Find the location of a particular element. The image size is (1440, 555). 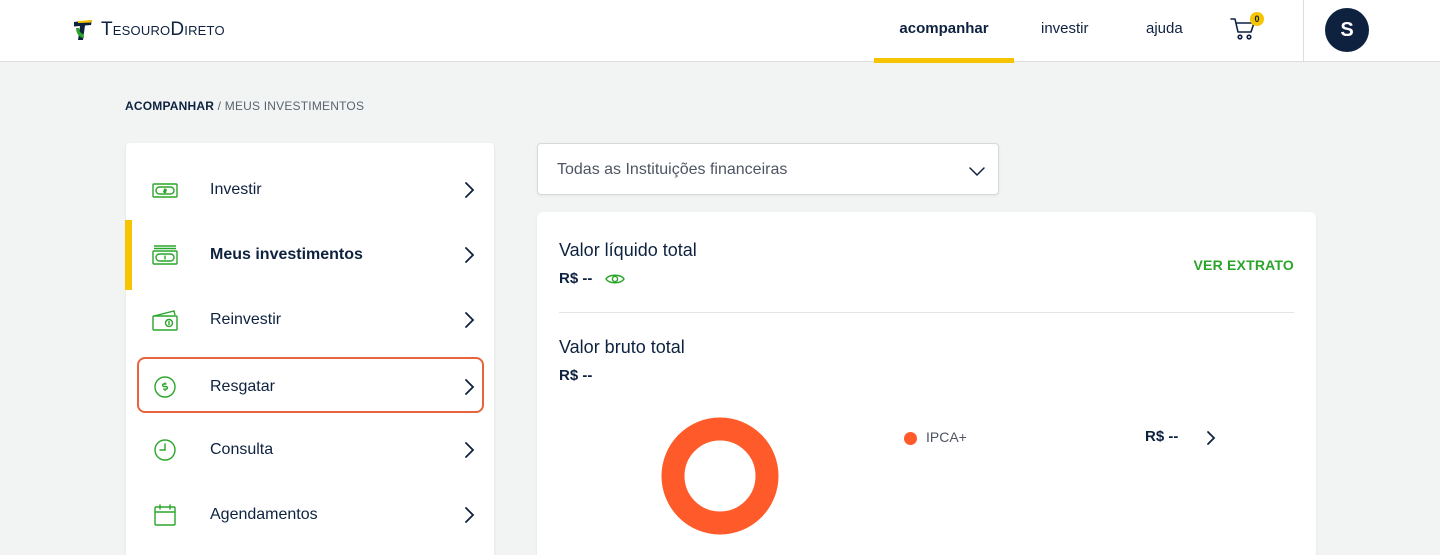

tesouro-direto-logo: TesouroDireto is located at coordinates (148, 30).